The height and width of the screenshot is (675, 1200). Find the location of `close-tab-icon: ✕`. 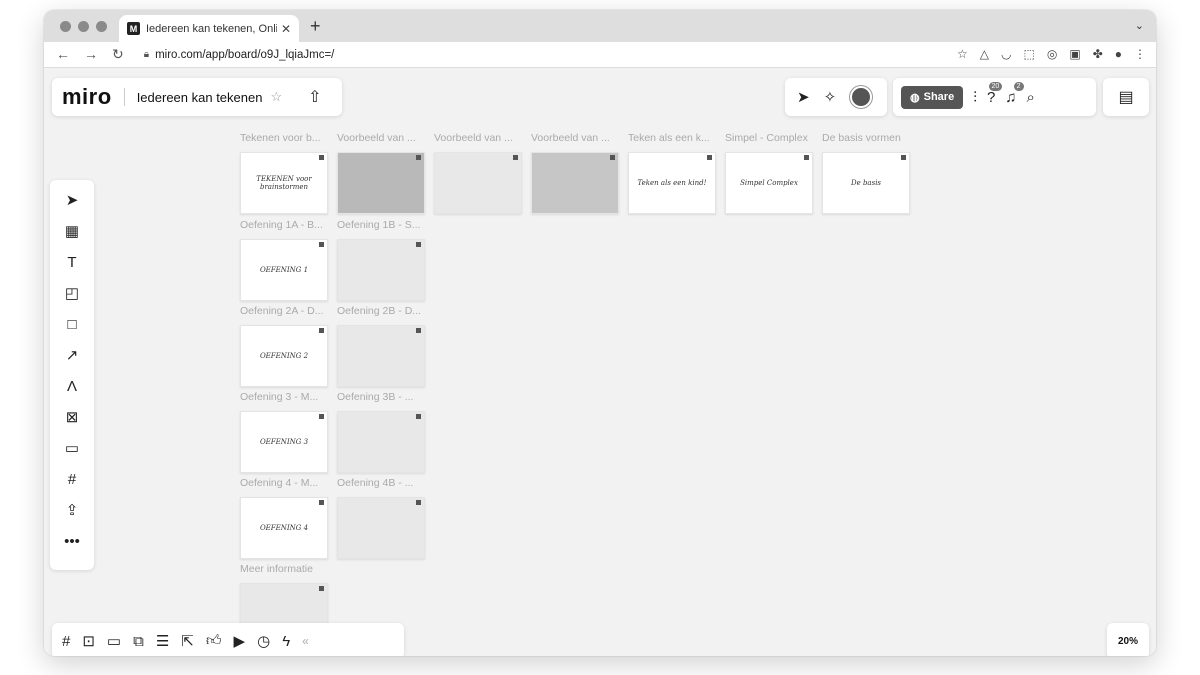

close-tab-icon: ✕ is located at coordinates (286, 29).